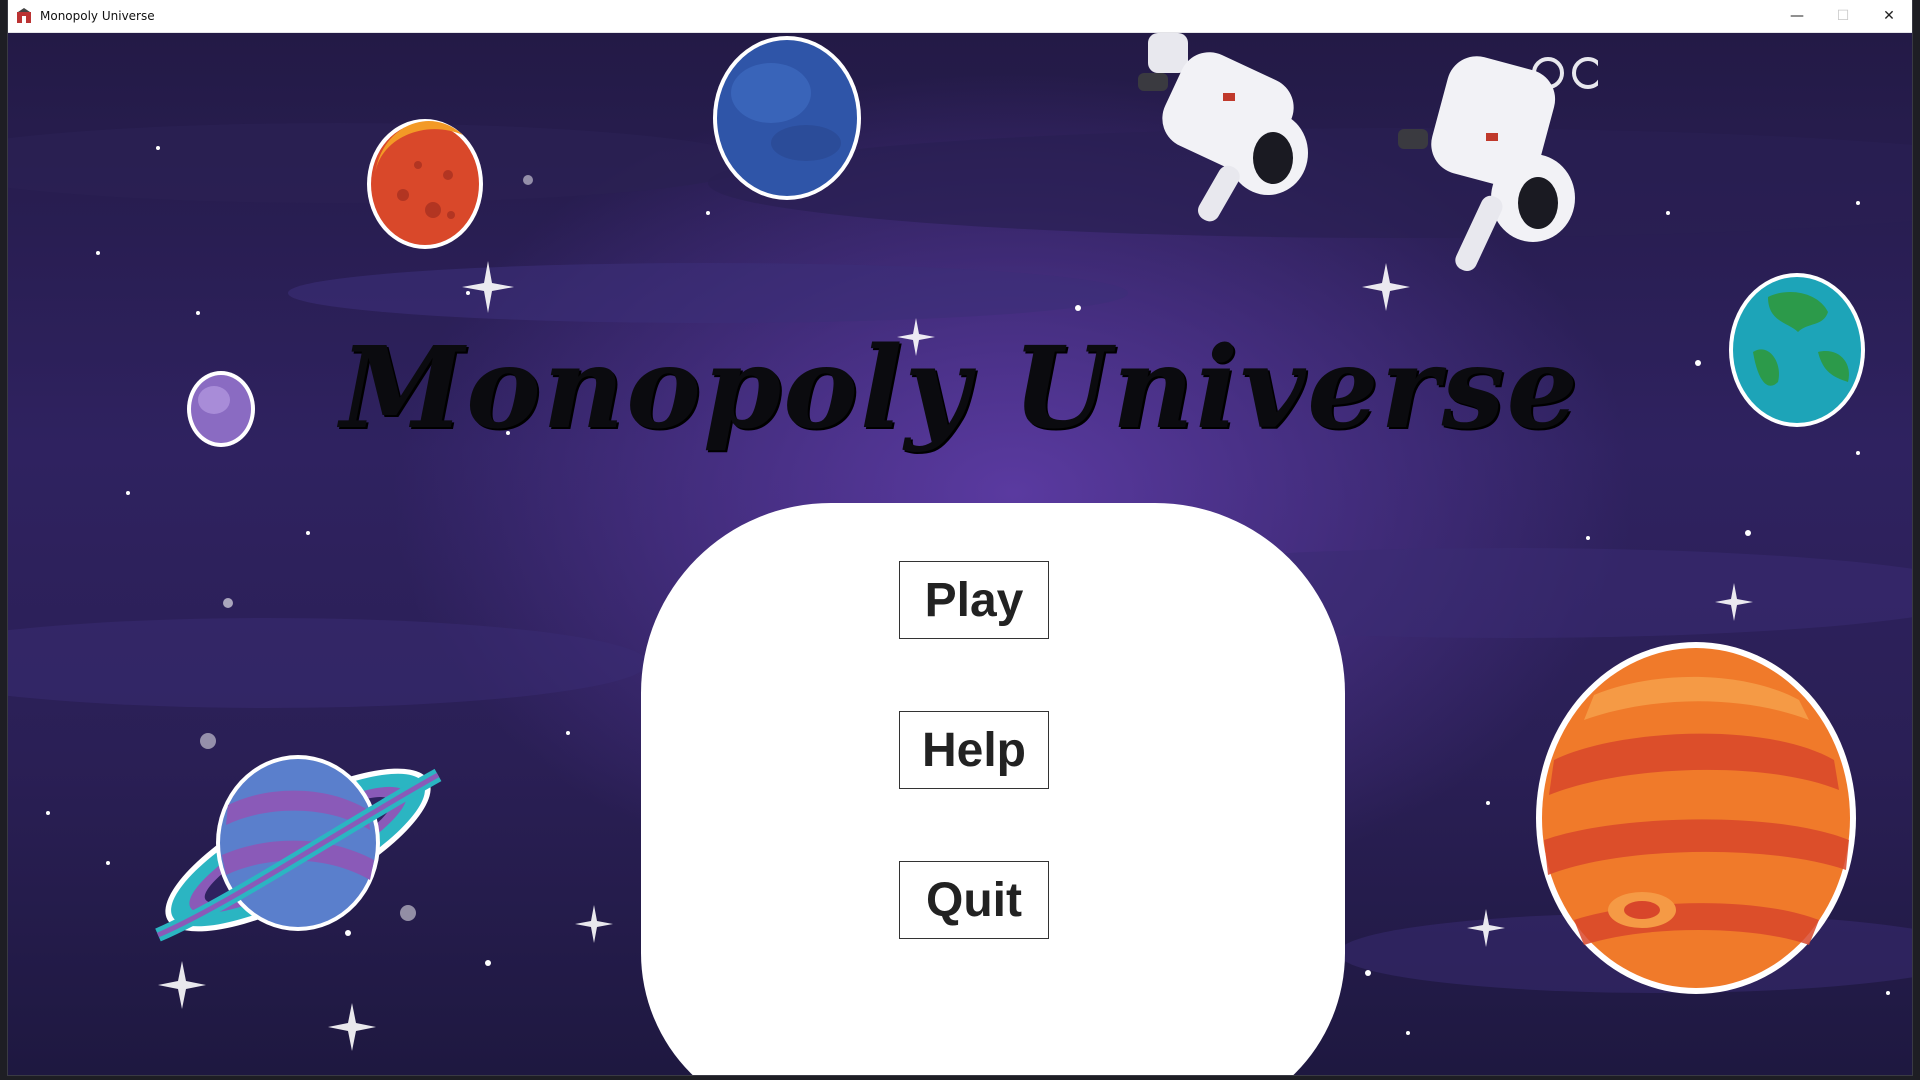 This screenshot has width=1920, height=1080. Describe the element at coordinates (974, 750) in the screenshot. I see `help-button: Help` at that location.